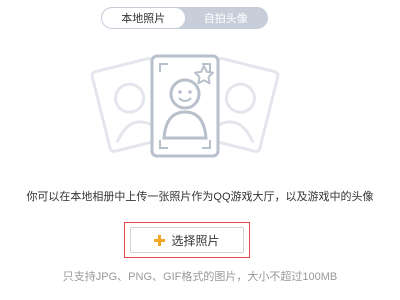  I want to click on upload-description: 你可以在本地相册中上传一张照片作为QQ游戏大厅，以及游戏中的头像, so click(200, 197).